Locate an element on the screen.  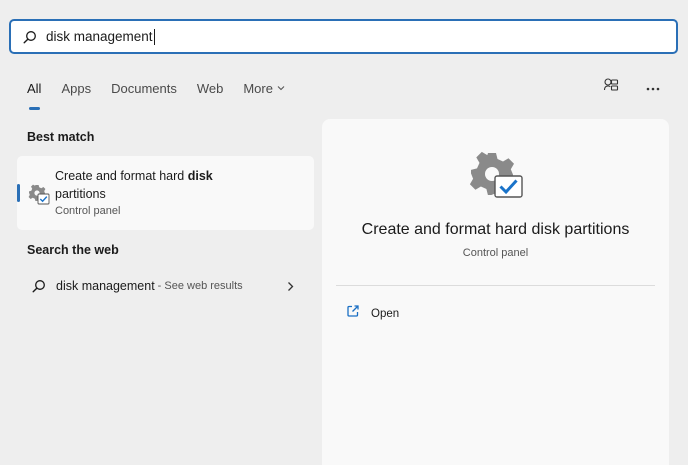
search-input: disk management is located at coordinates (100, 36).